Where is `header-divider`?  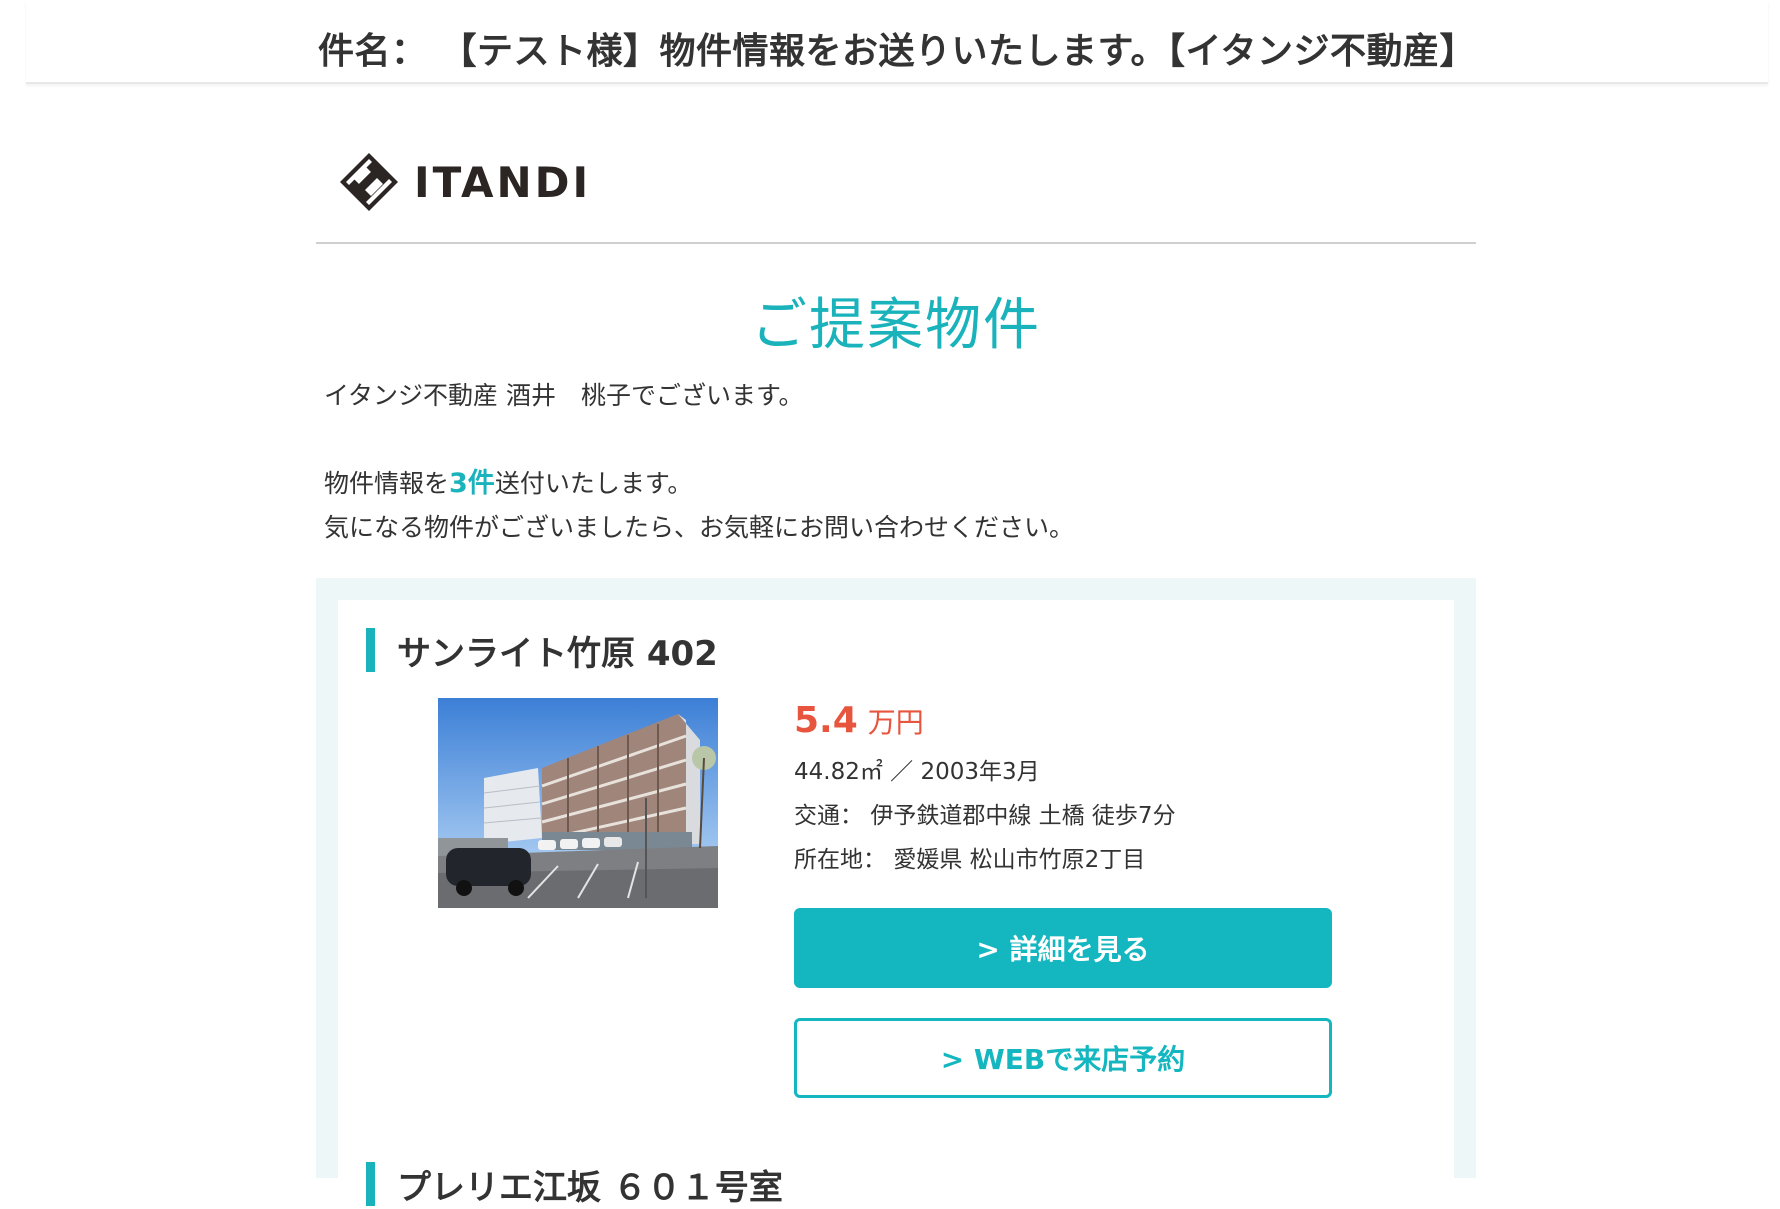 header-divider is located at coordinates (896, 243).